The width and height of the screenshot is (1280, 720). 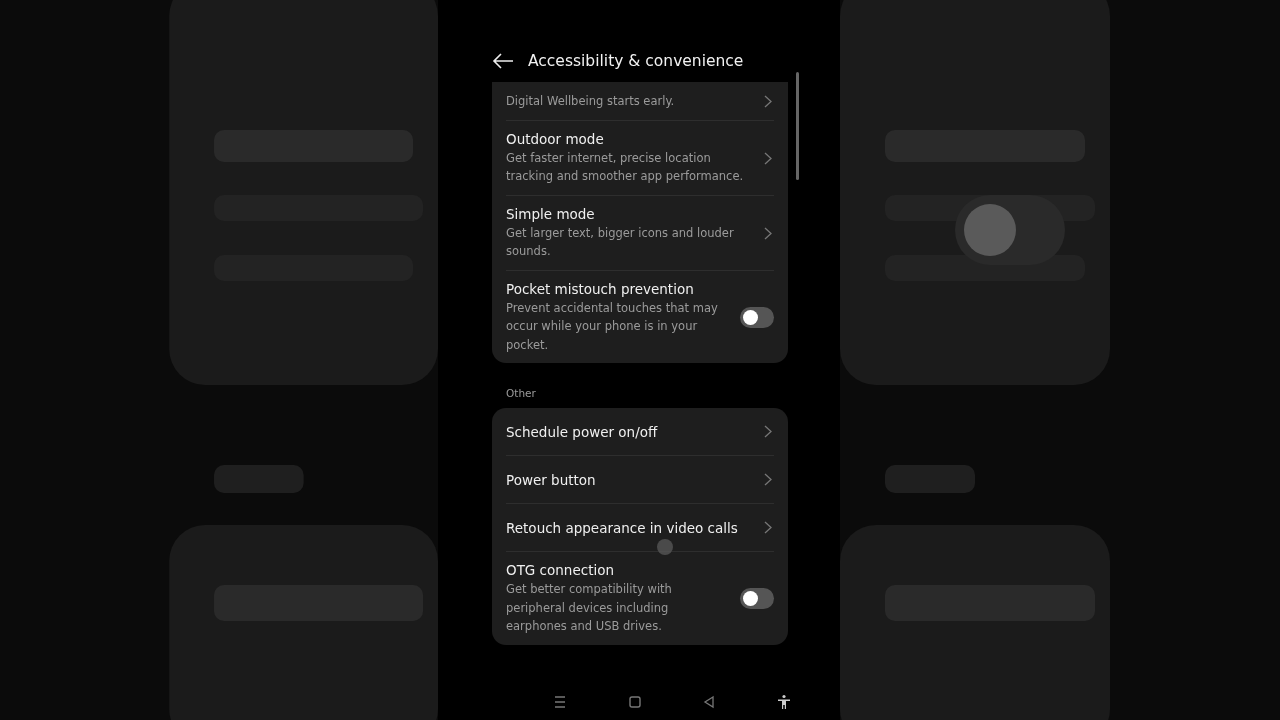 What do you see at coordinates (591, 101) in the screenshot?
I see `setting-description: Digital Wellbeing starts early.` at bounding box center [591, 101].